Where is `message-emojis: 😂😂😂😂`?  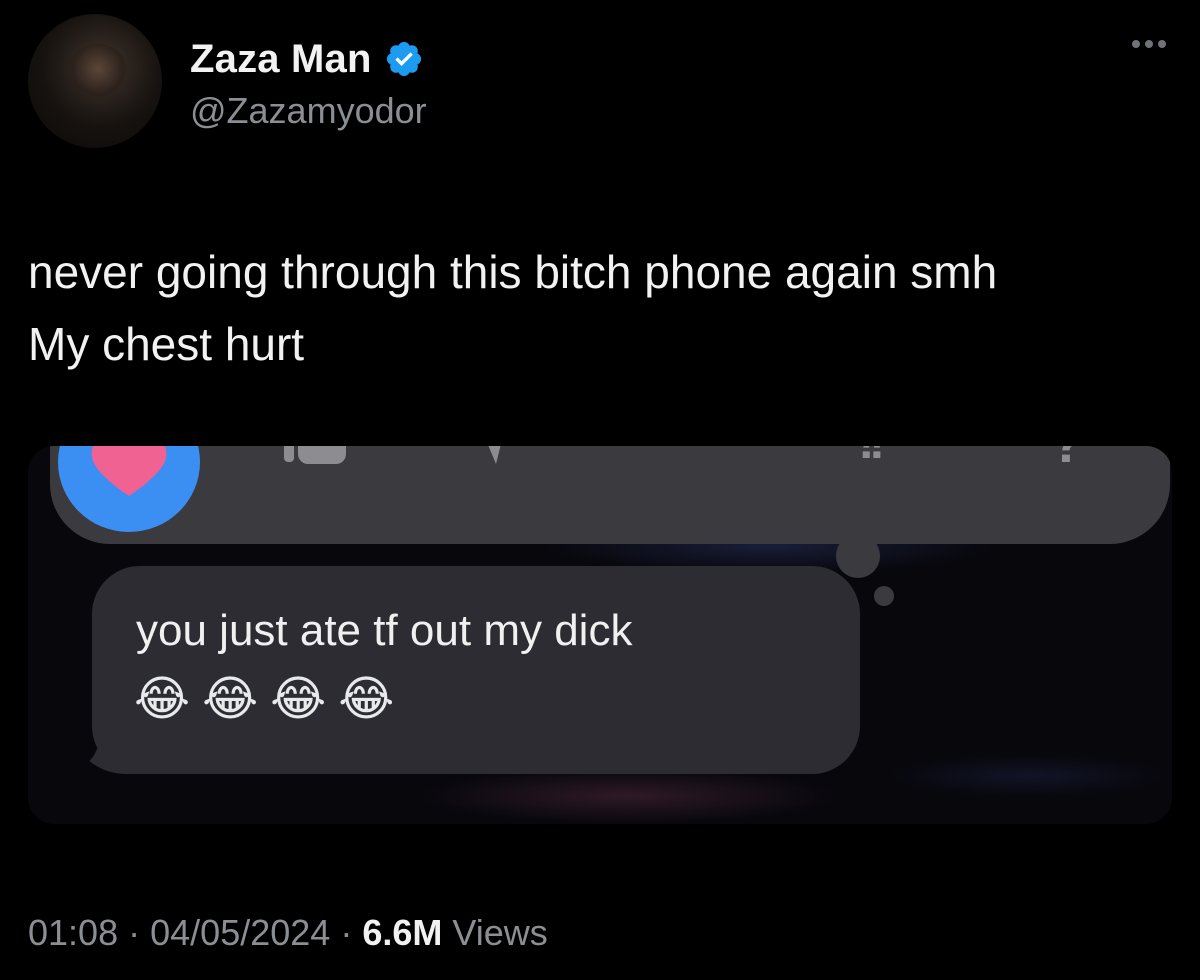
message-emojis: 😂😂😂😂 is located at coordinates (270, 699).